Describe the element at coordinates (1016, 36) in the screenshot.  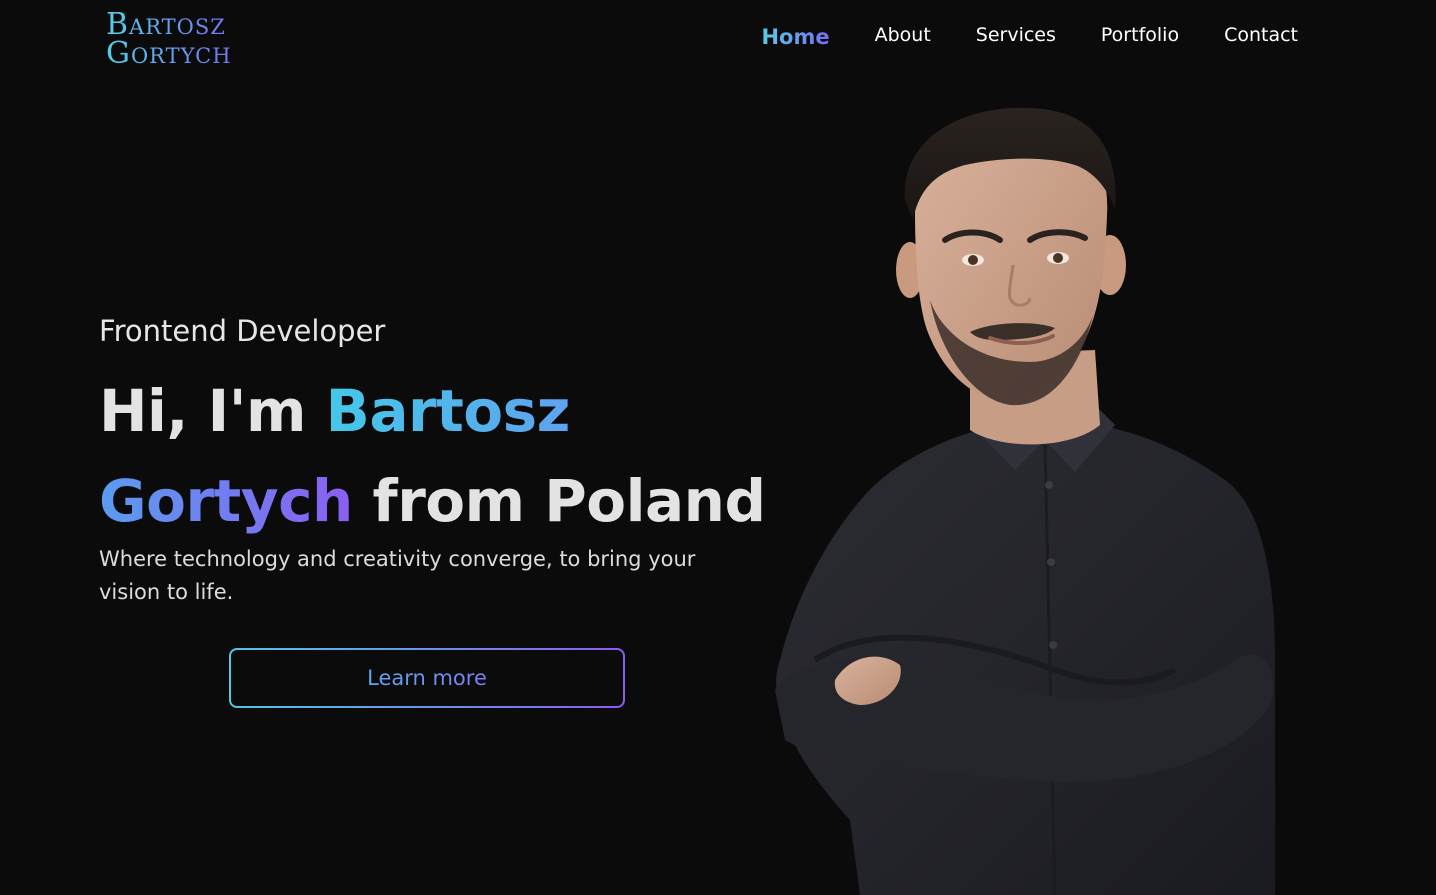
I see `nav-item-services: Services` at that location.